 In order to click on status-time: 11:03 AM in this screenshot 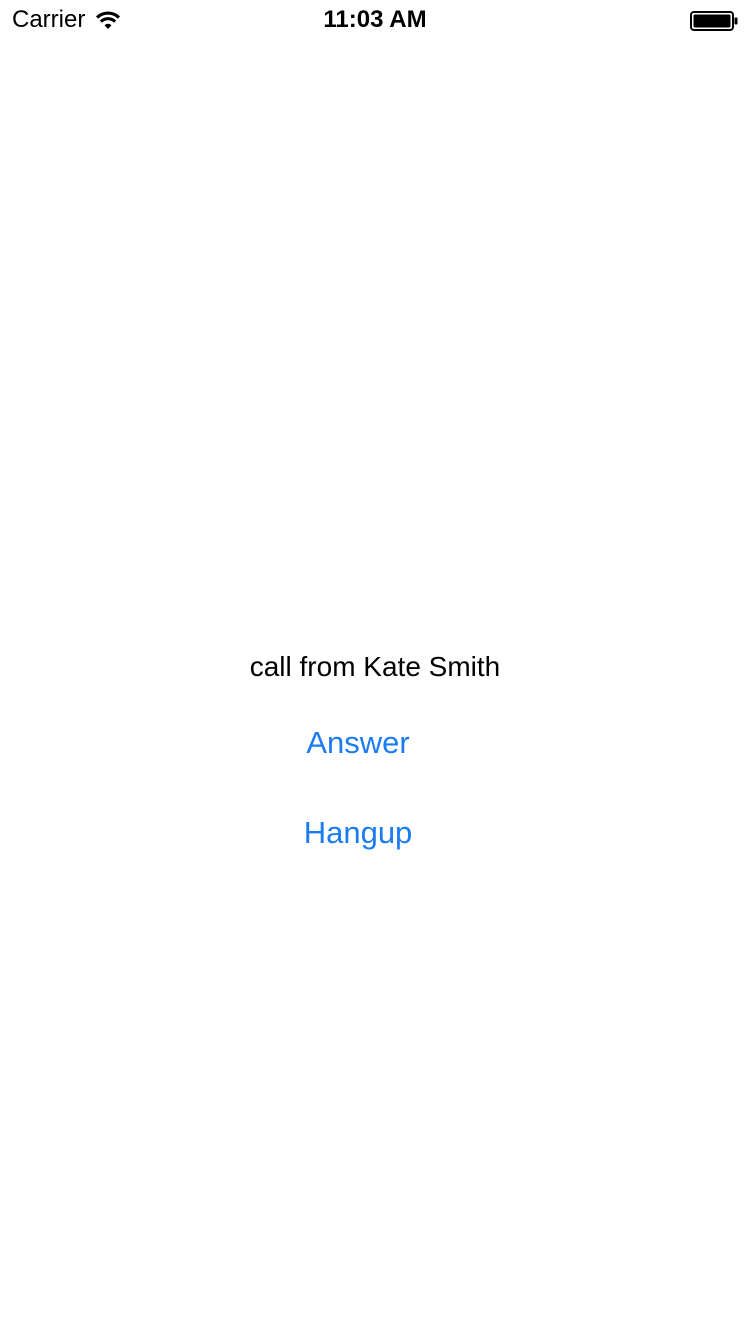, I will do `click(375, 19)`.